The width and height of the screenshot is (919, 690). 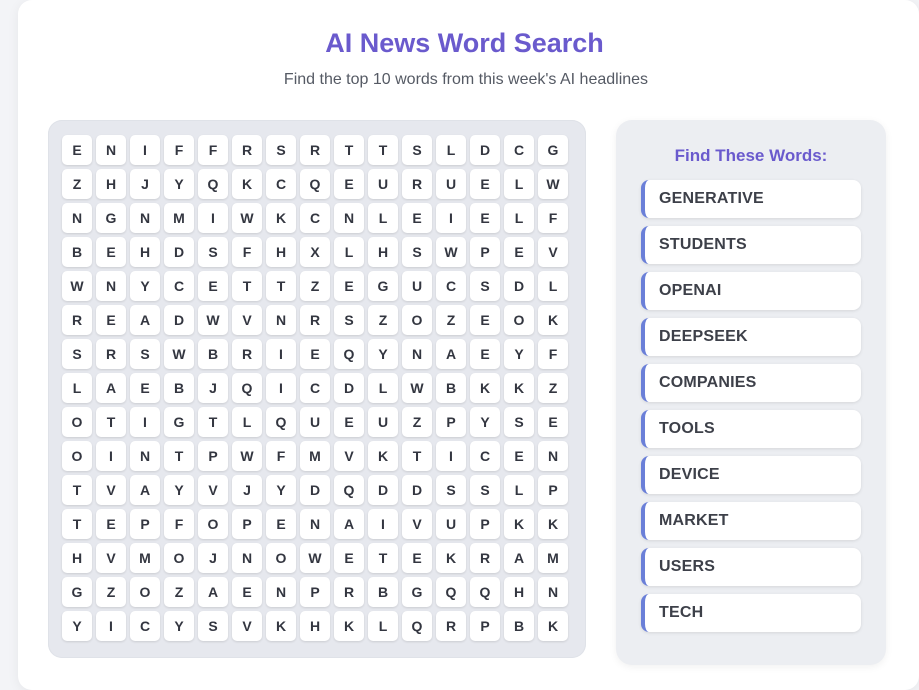 What do you see at coordinates (315, 252) in the screenshot?
I see `grid-cell: X` at bounding box center [315, 252].